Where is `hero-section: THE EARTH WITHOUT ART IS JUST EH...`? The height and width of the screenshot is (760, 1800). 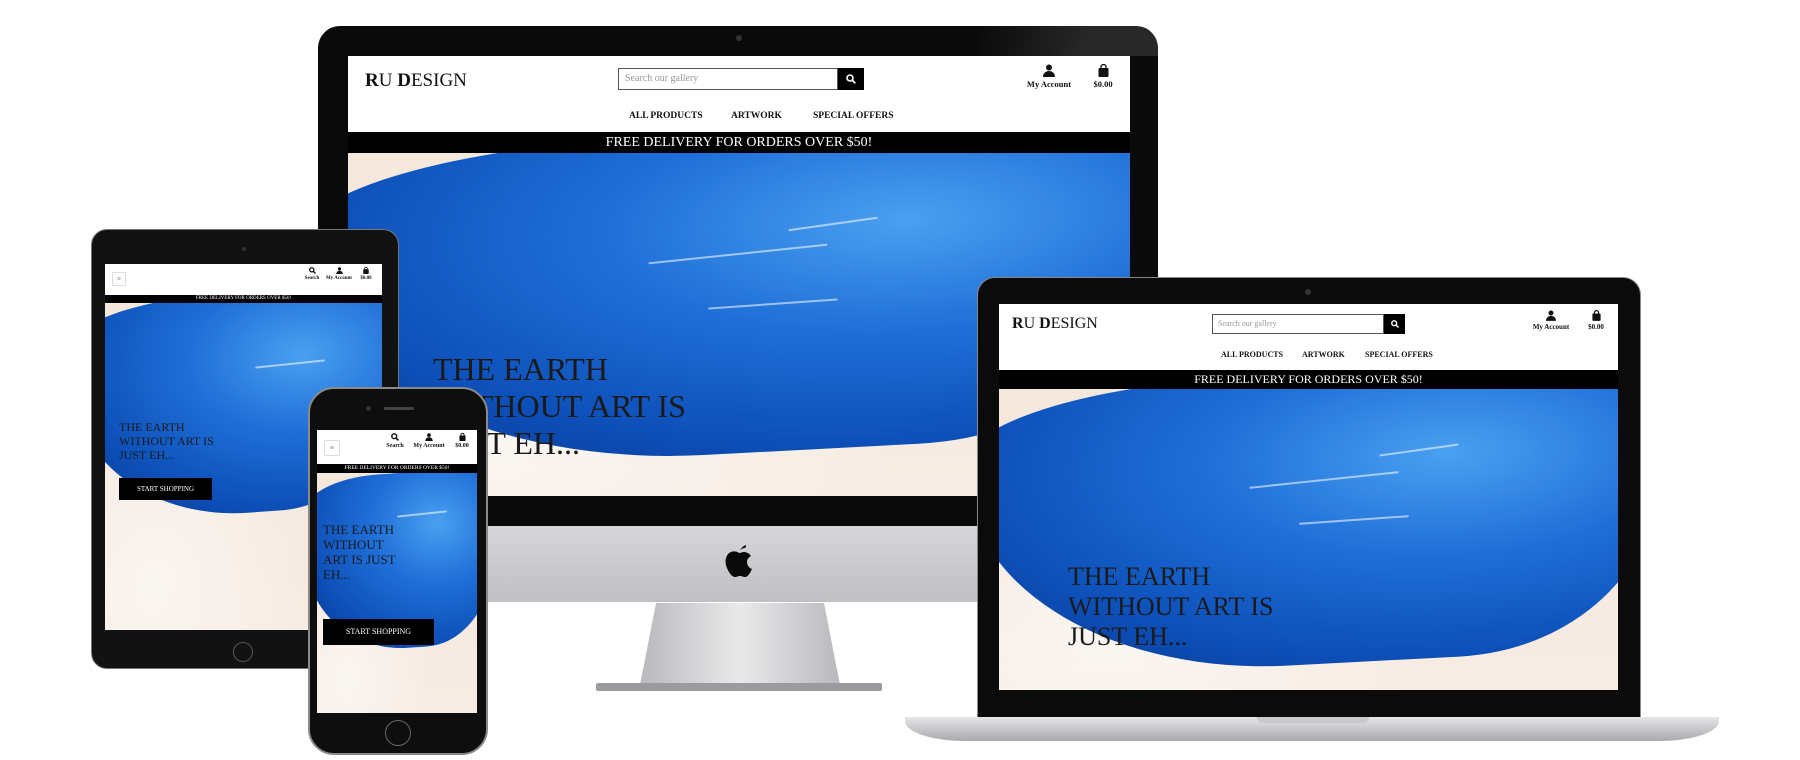
hero-section: THE EARTH WITHOUT ART IS JUST EH... is located at coordinates (1308, 539).